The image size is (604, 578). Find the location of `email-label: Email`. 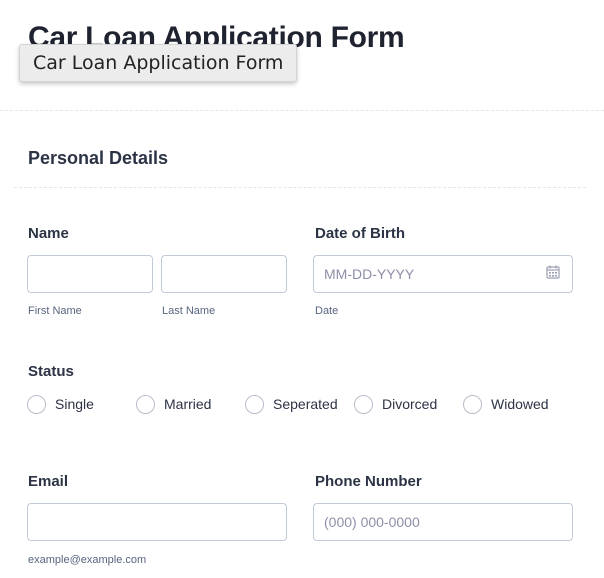

email-label: Email is located at coordinates (48, 481).